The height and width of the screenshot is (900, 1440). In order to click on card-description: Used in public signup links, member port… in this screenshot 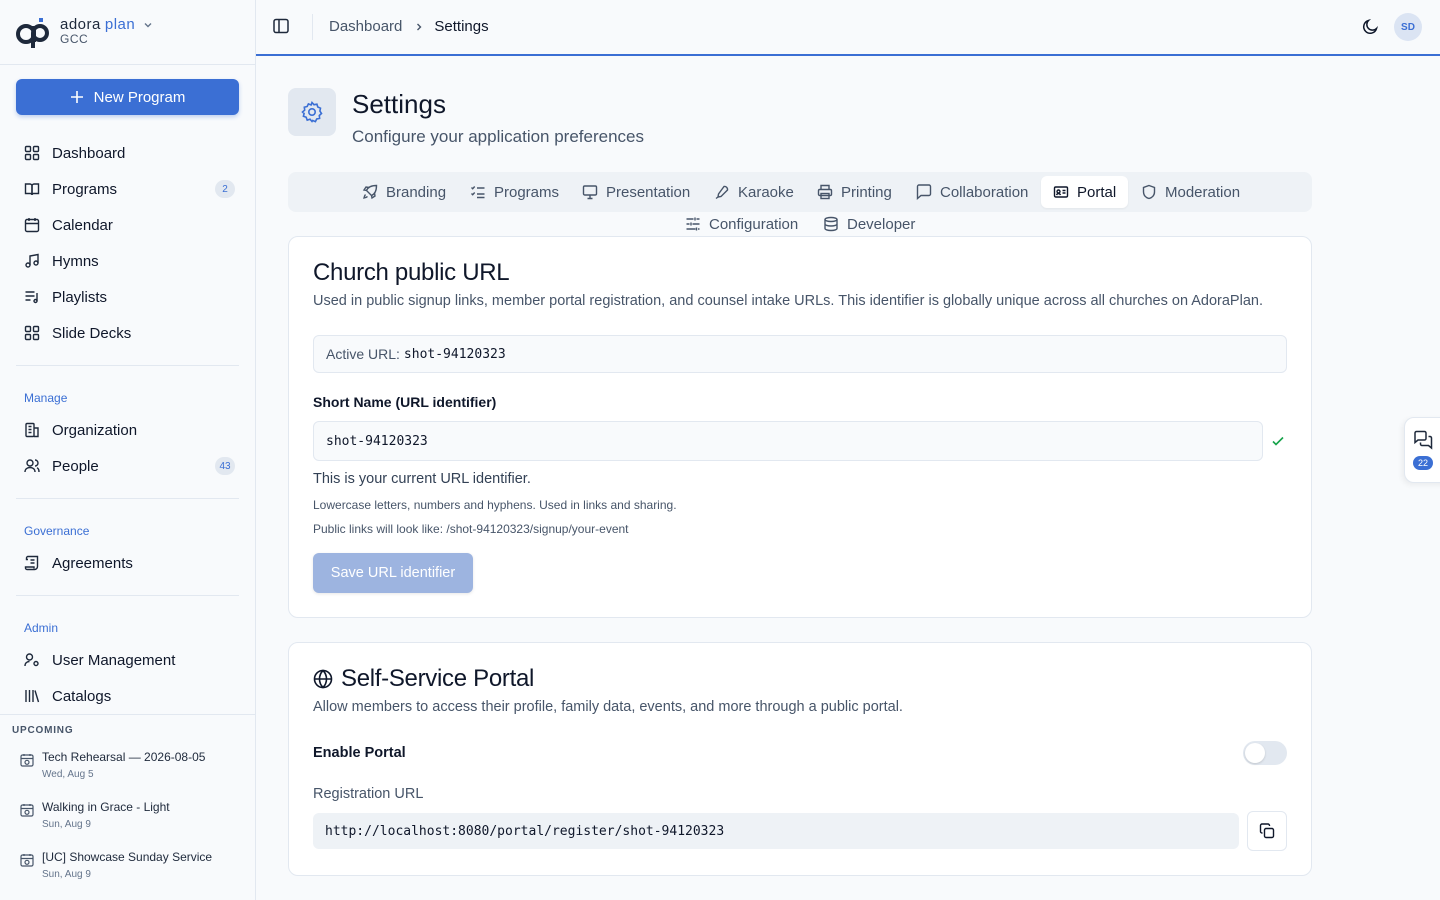, I will do `click(788, 301)`.